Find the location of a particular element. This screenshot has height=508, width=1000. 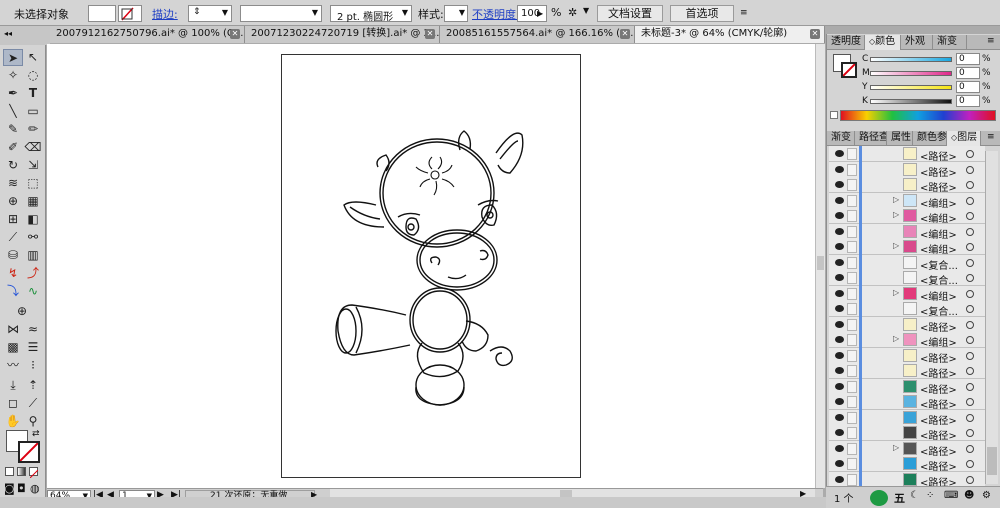

variable-width-dropdown: ▼ is located at coordinates (281, 13).